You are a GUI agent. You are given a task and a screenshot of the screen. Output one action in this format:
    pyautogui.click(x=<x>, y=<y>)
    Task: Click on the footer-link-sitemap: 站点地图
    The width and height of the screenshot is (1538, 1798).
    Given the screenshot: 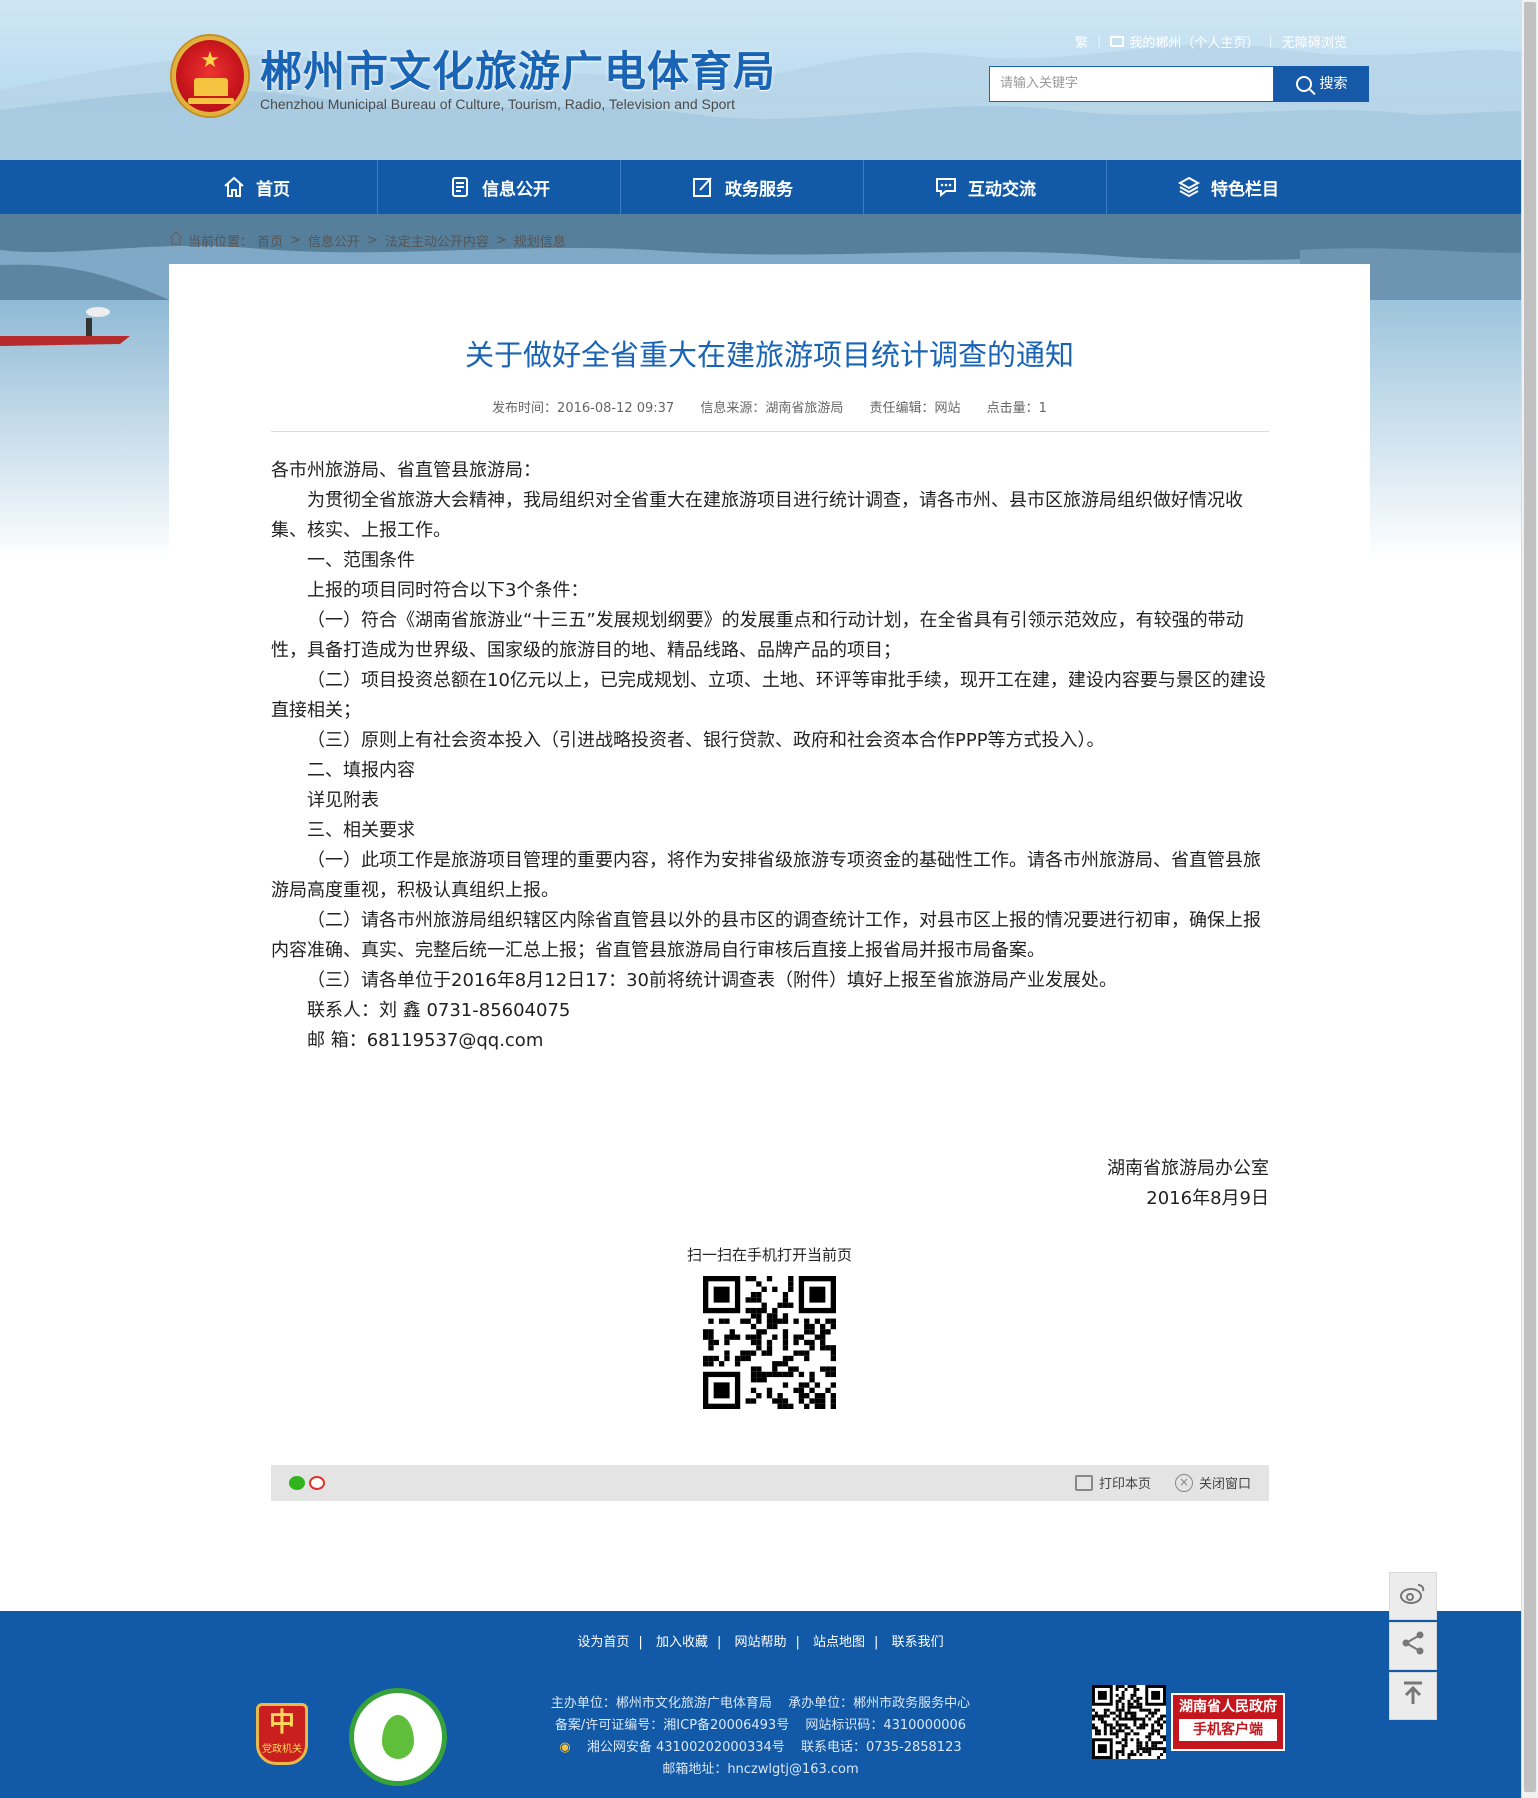 What is the action you would take?
    pyautogui.click(x=839, y=1642)
    